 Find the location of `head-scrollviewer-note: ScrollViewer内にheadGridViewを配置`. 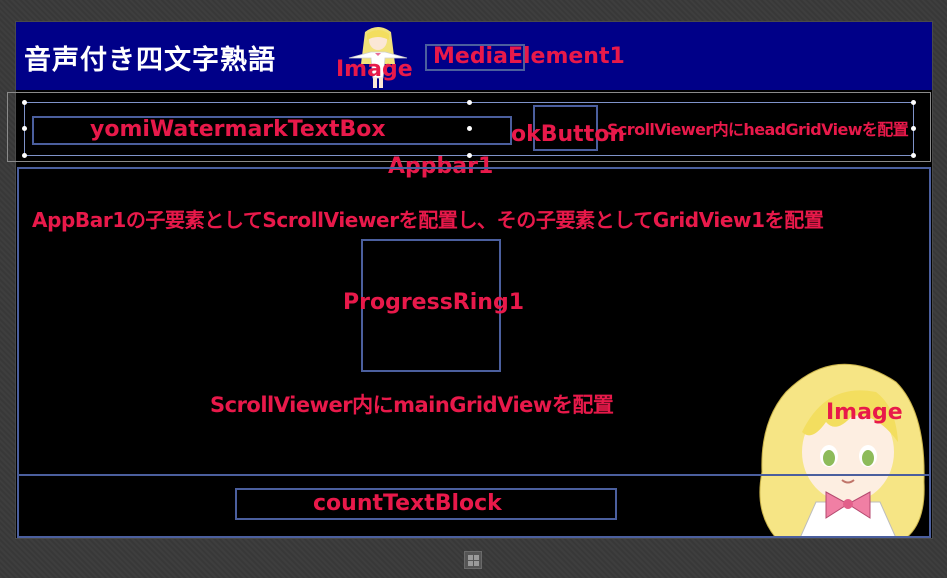

head-scrollviewer-note: ScrollViewer内にheadGridViewを配置 is located at coordinates (758, 129).